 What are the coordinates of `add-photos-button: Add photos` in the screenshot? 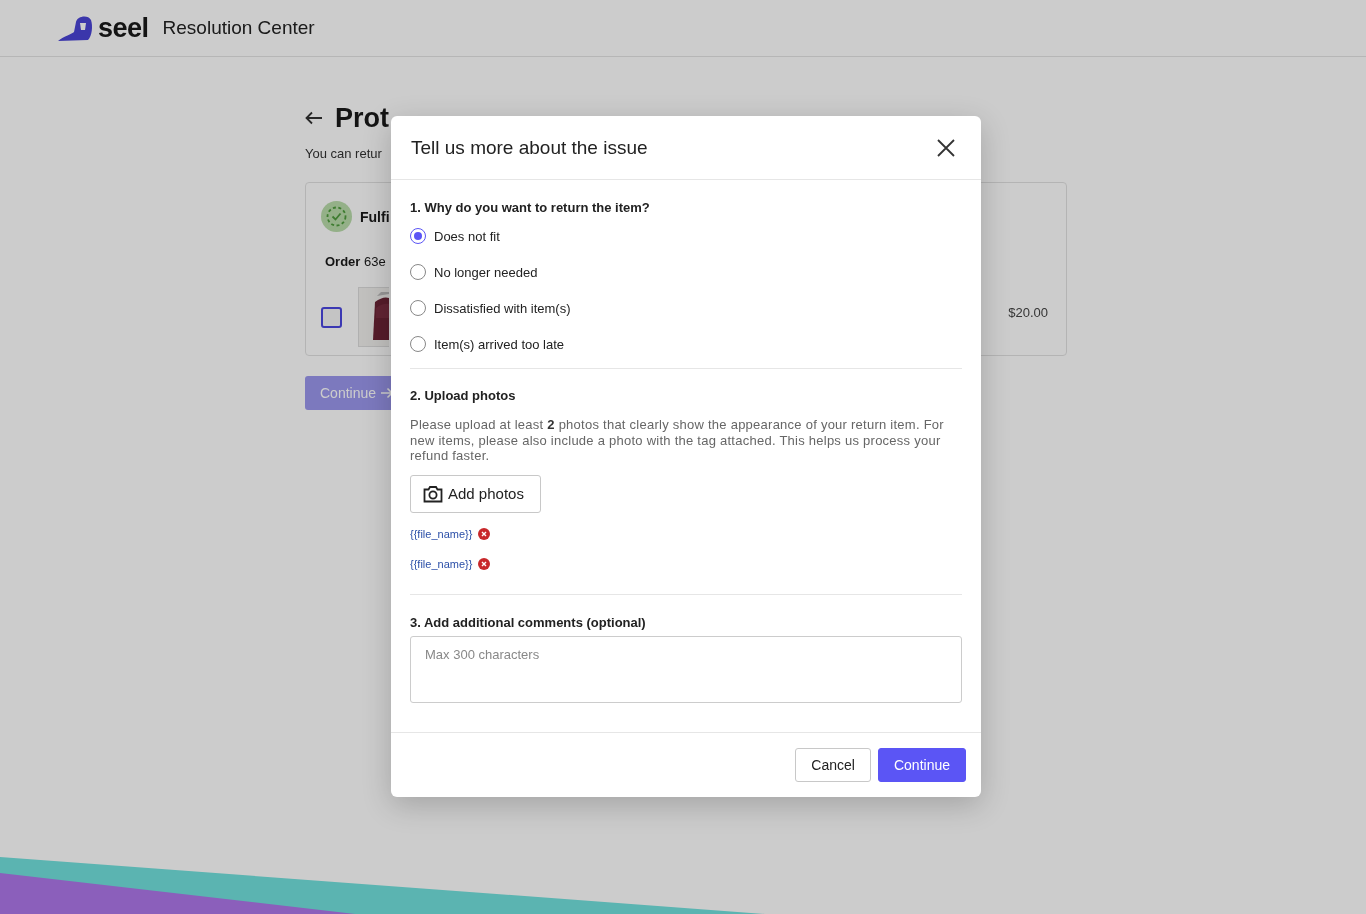 It's located at (475, 493).